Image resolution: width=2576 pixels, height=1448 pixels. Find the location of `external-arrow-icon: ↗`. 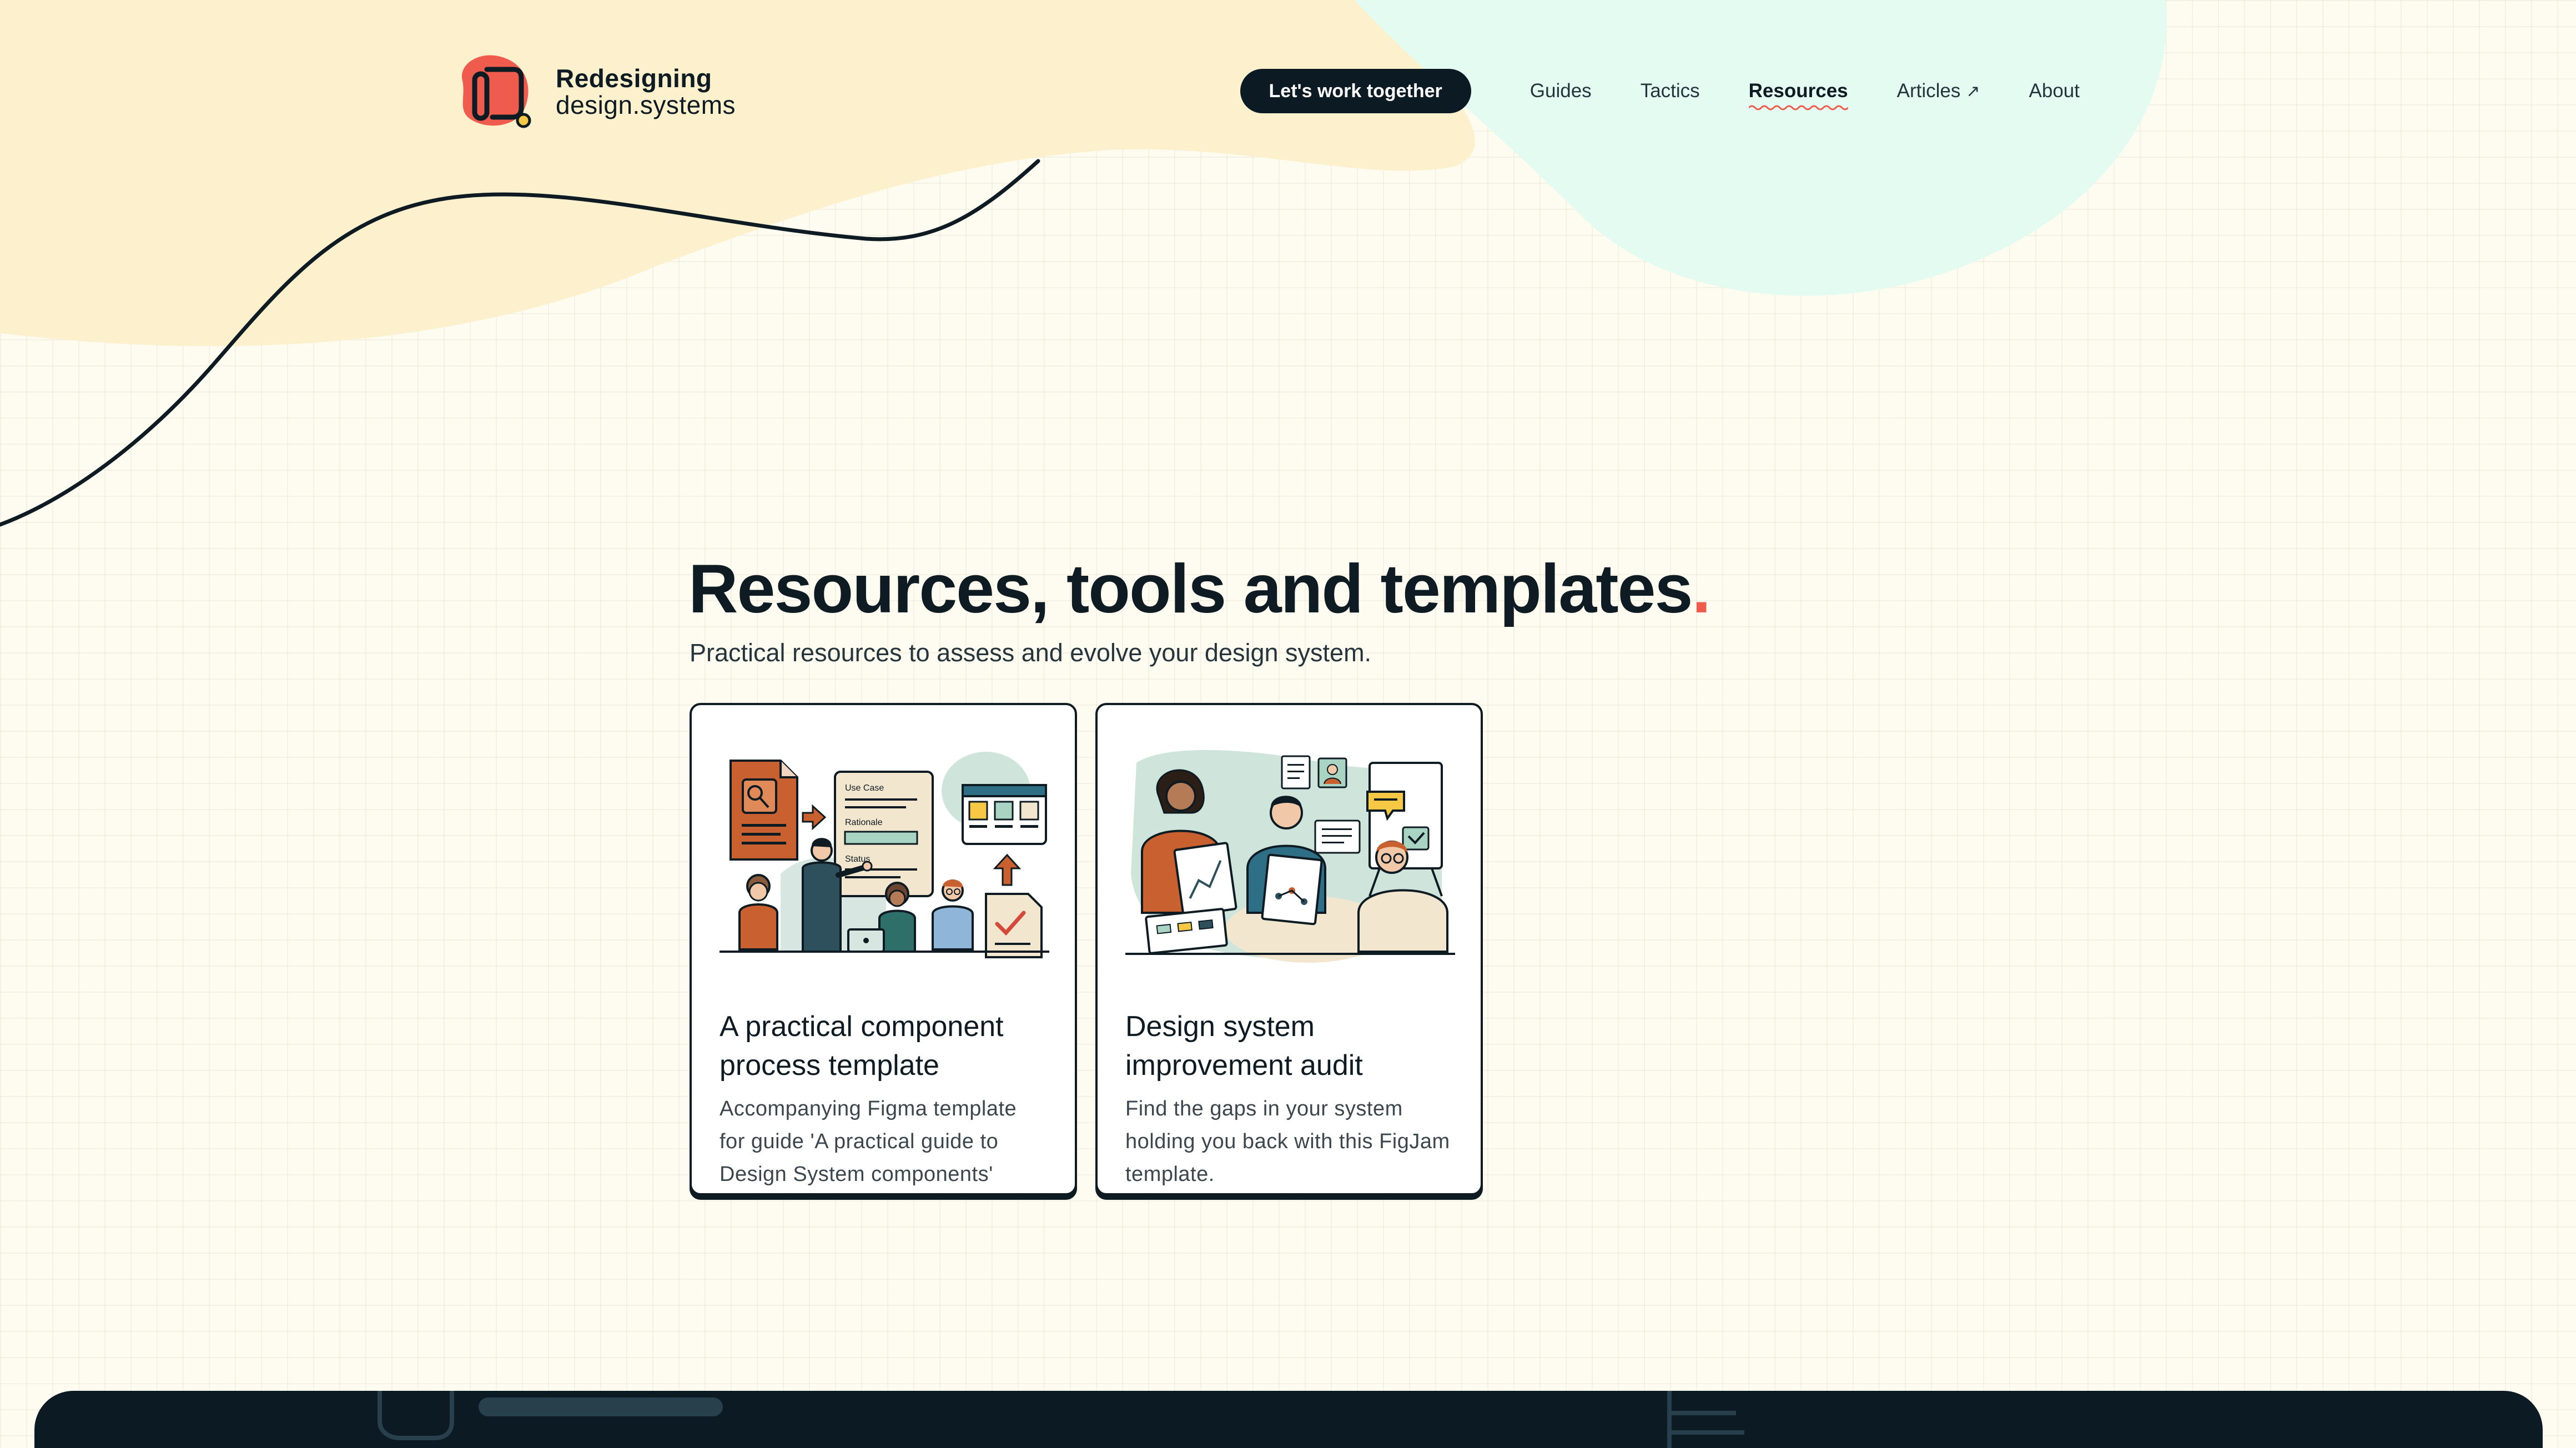

external-arrow-icon: ↗ is located at coordinates (1973, 91).